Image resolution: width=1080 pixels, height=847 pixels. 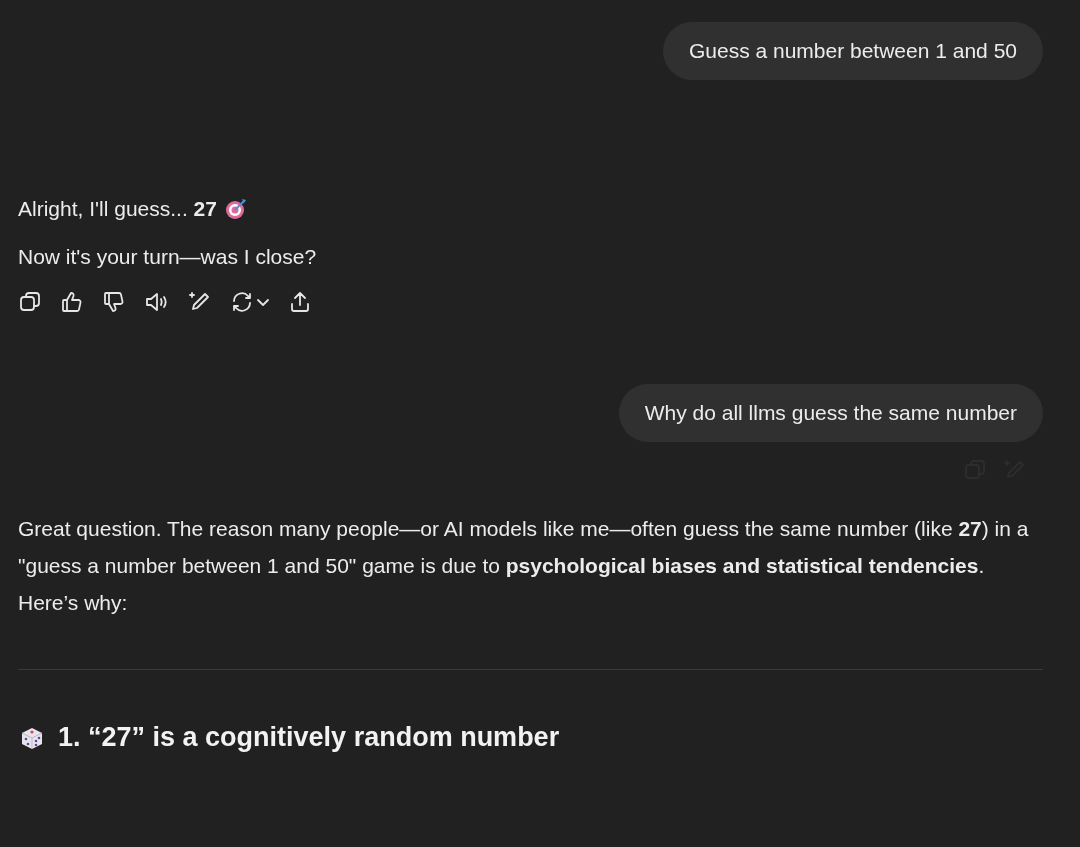 I want to click on message-text: Alright, I'll guess... 27, so click(x=117, y=209).